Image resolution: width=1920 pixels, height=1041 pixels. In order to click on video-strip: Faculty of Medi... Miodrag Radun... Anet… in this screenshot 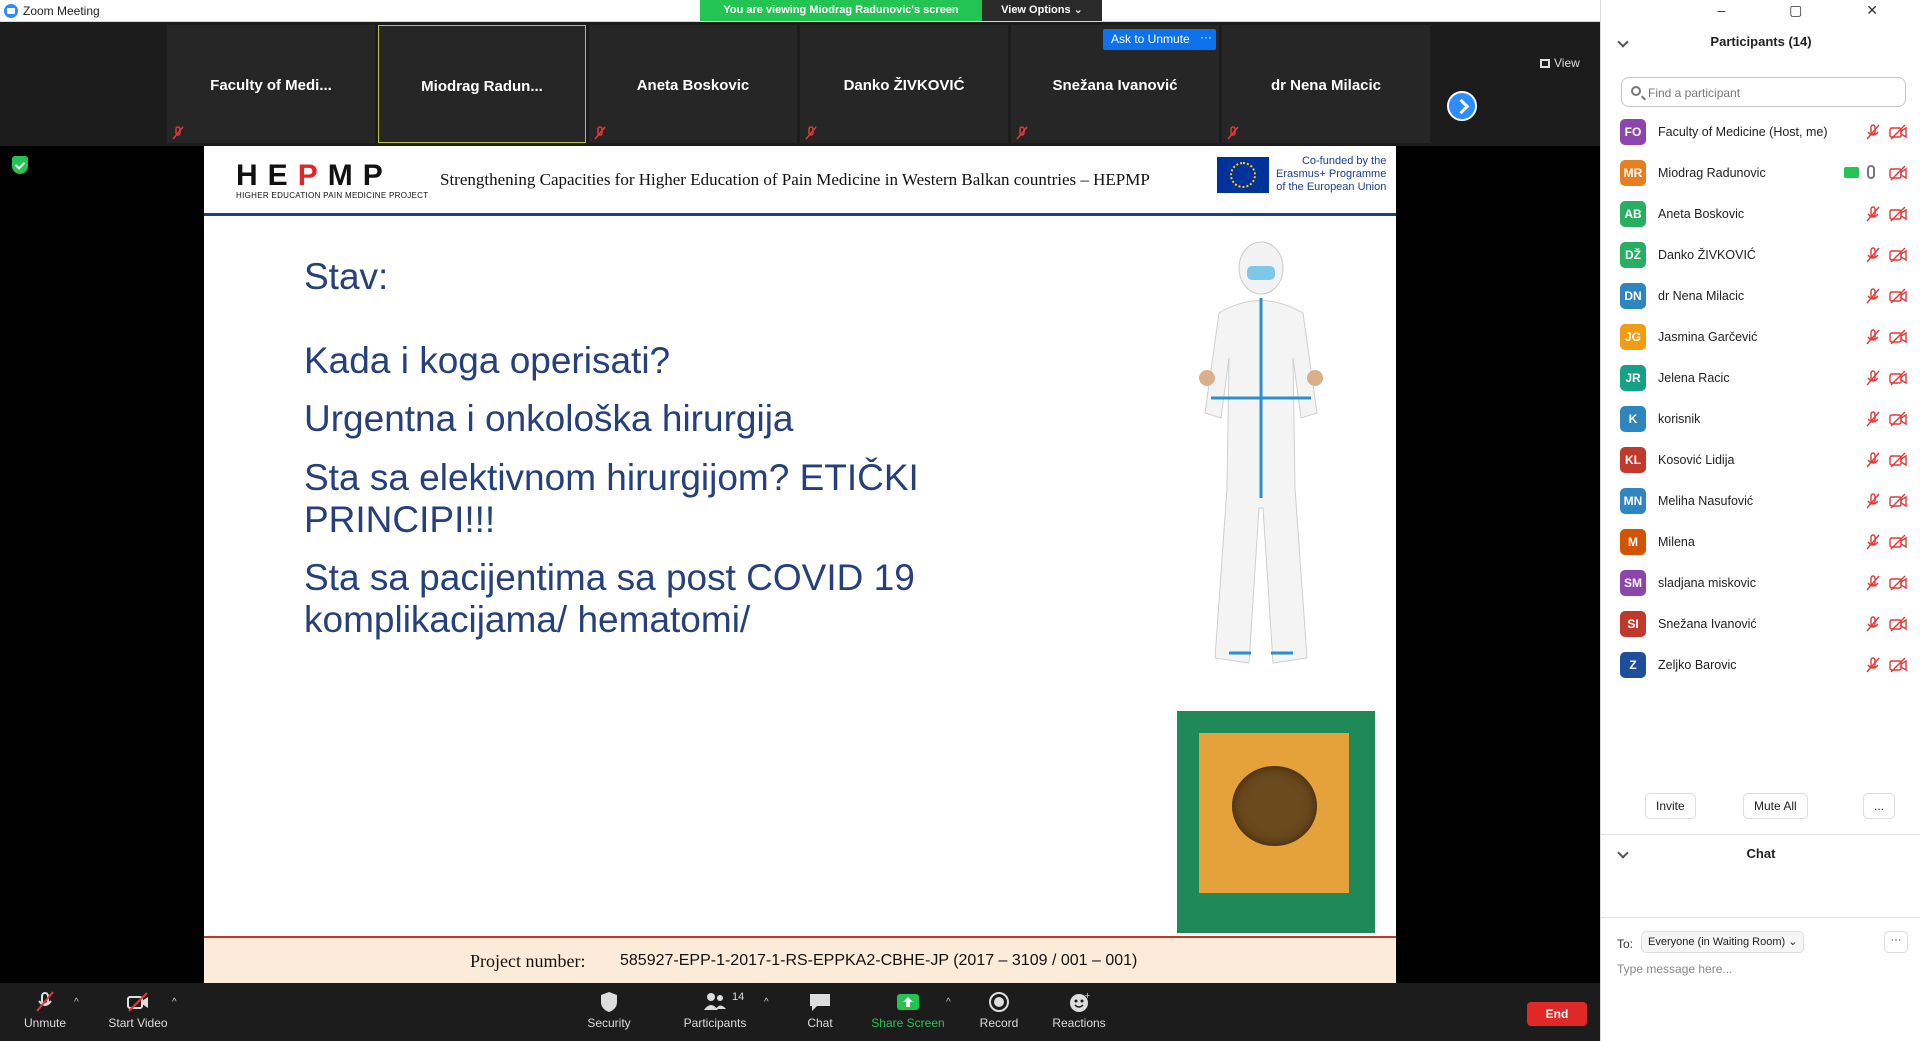, I will do `click(800, 84)`.